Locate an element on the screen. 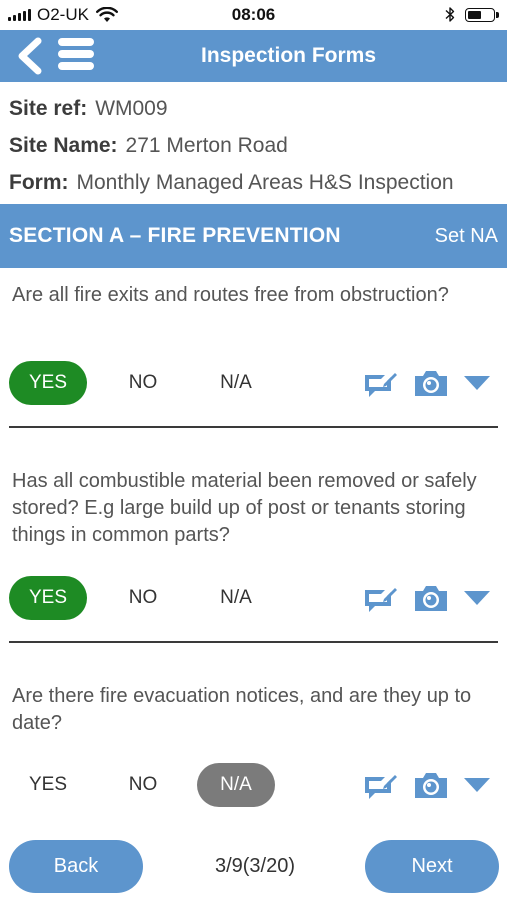 The height and width of the screenshot is (900, 507). form-label: Form: is located at coordinates (39, 182).